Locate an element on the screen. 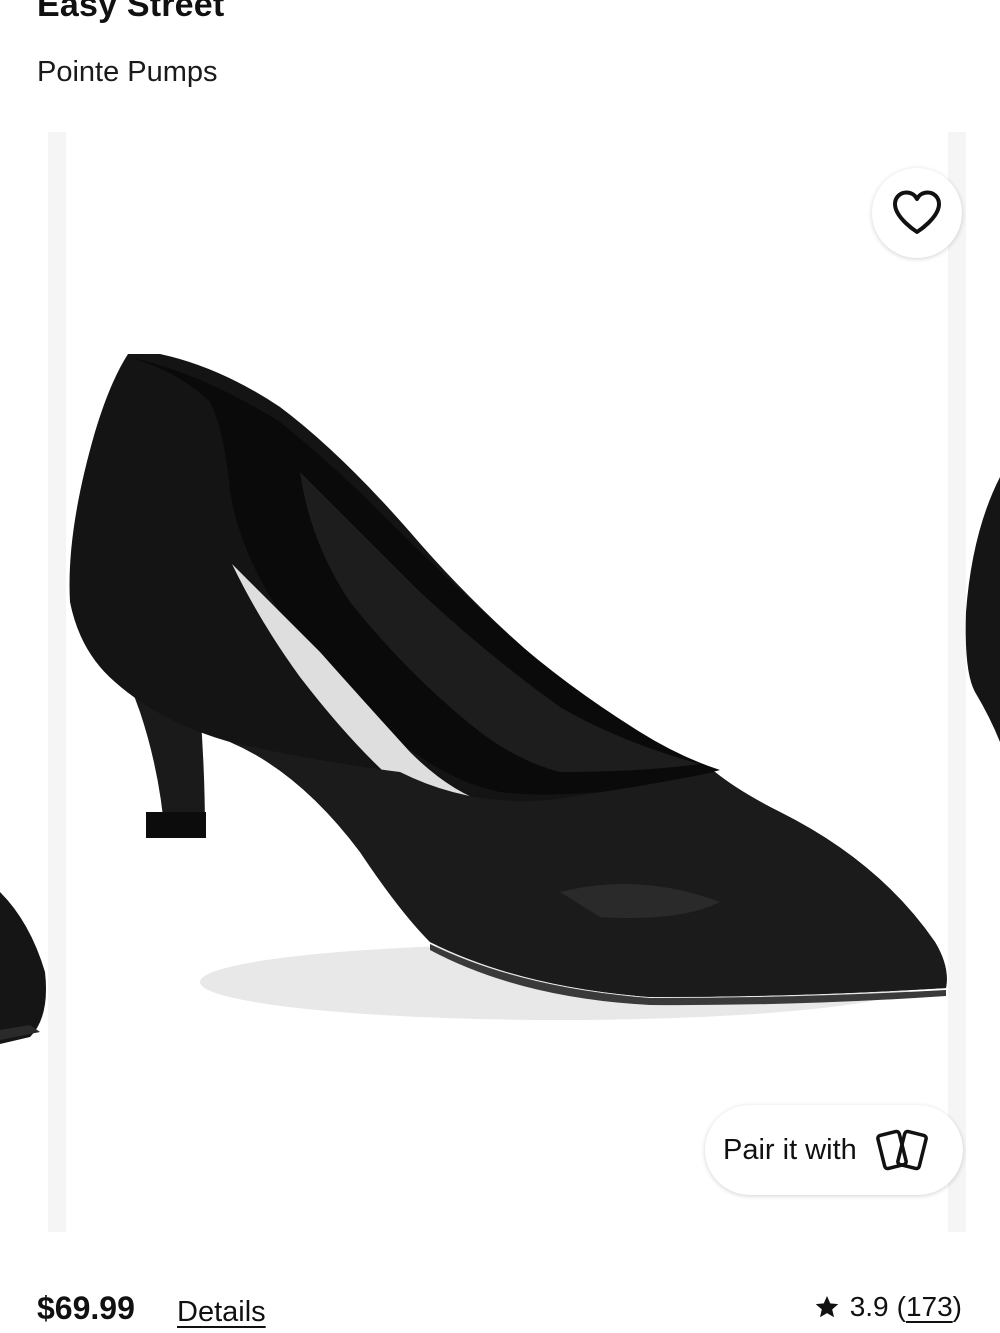 This screenshot has height=1333, width=1000. product-rating: 3.9 ( 173 ) is located at coordinates (888, 1307).